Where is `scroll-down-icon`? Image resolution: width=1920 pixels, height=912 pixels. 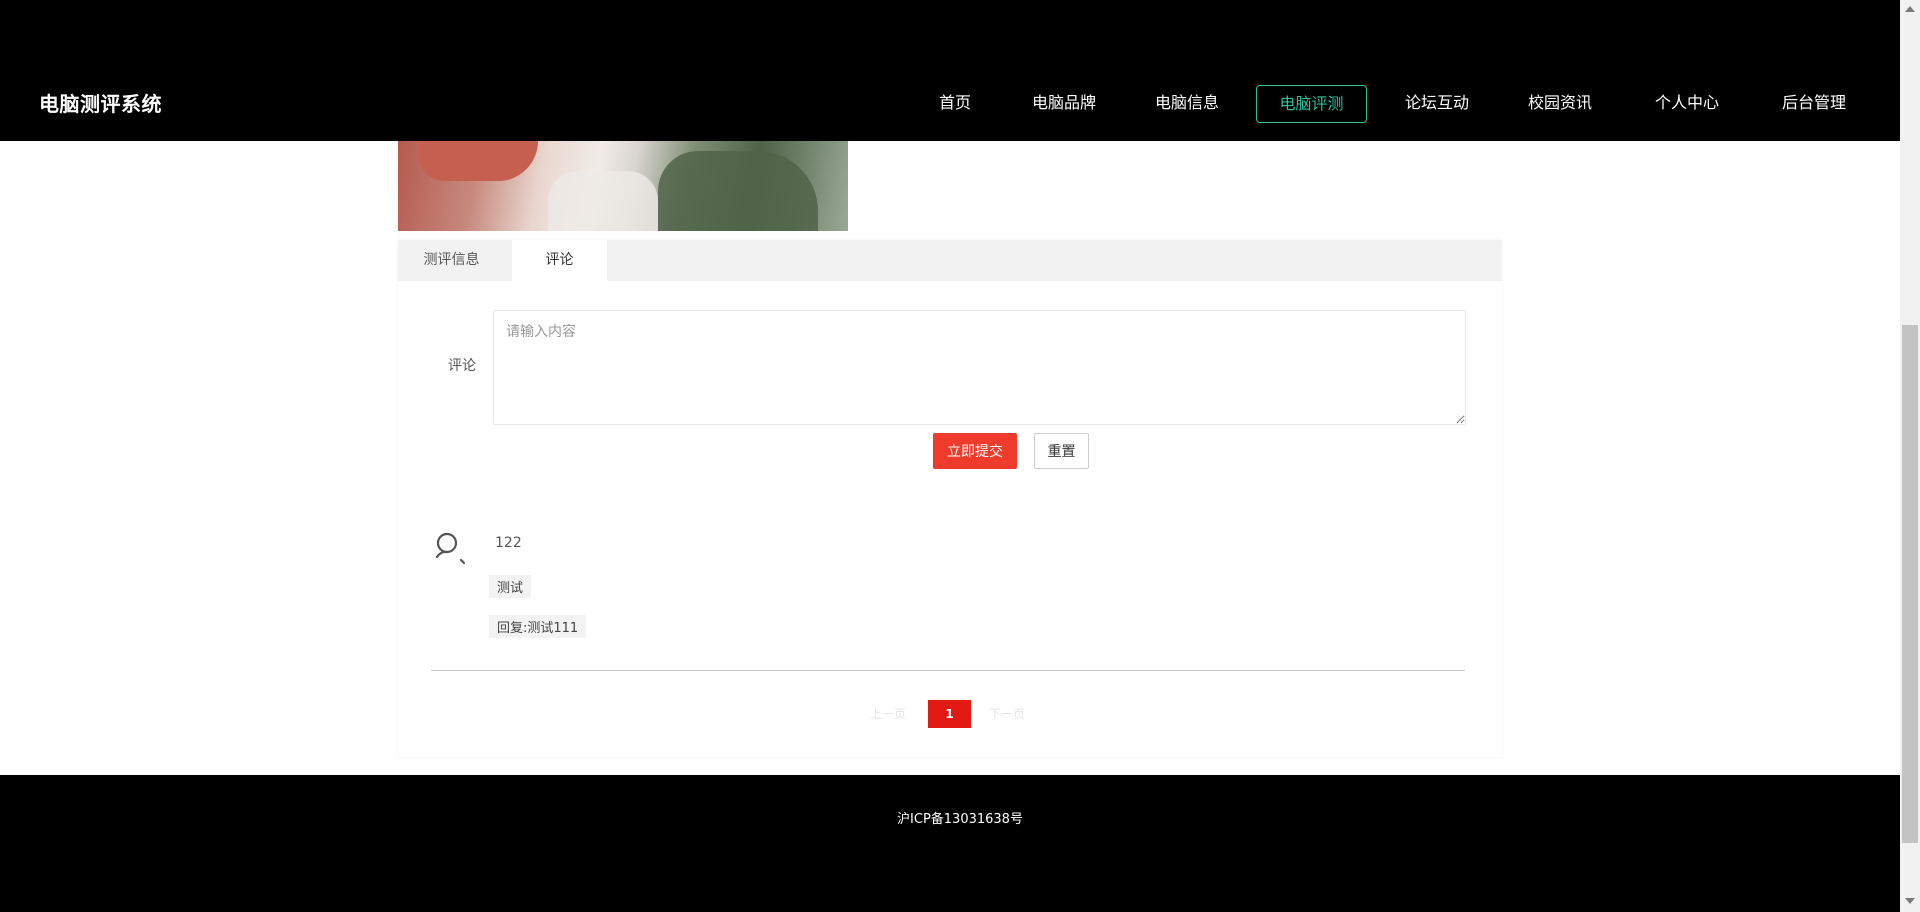
scroll-down-icon is located at coordinates (1910, 901).